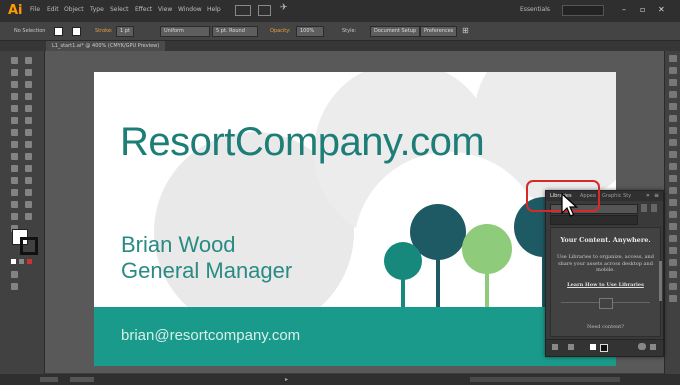 This screenshot has width=680, height=385. I want to click on rotate-tool-icon, so click(28, 132).